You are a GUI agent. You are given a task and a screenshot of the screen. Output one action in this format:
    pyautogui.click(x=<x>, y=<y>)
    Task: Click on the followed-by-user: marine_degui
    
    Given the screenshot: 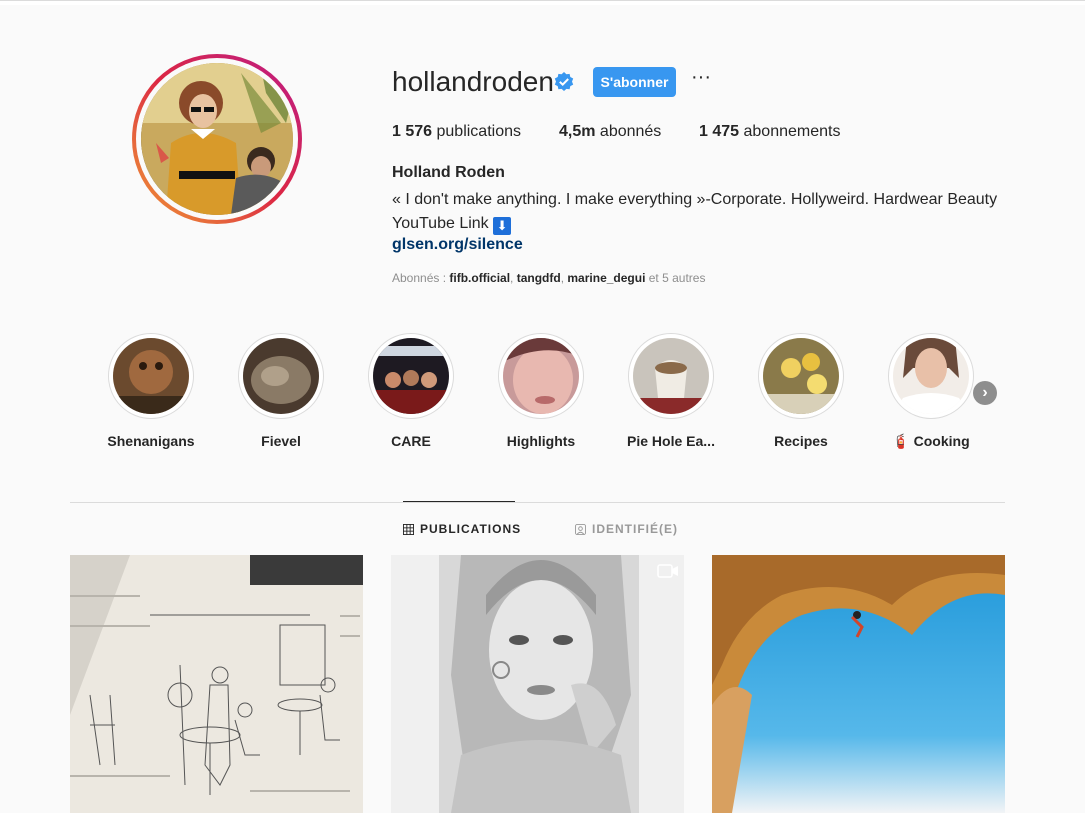 What is the action you would take?
    pyautogui.click(x=606, y=278)
    